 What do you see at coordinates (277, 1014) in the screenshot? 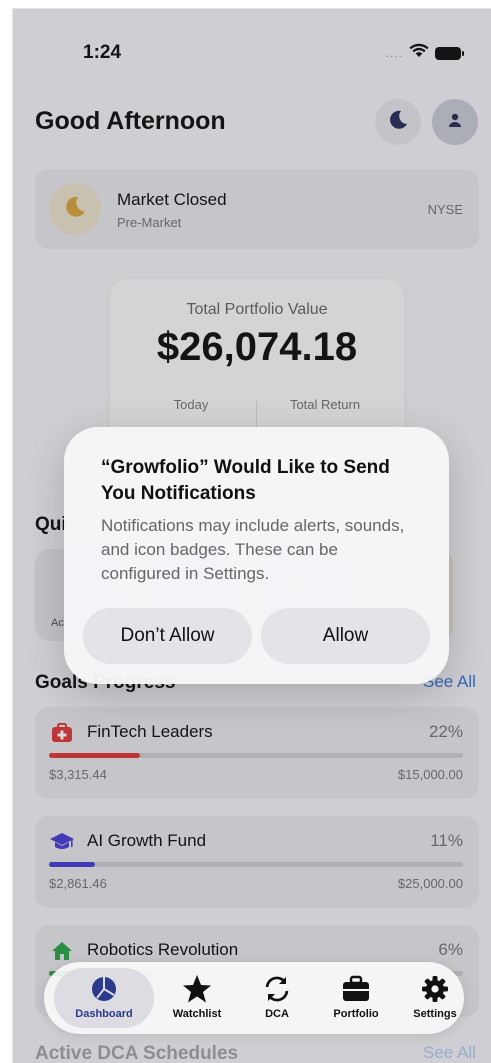
I see `tab-label: DCA` at bounding box center [277, 1014].